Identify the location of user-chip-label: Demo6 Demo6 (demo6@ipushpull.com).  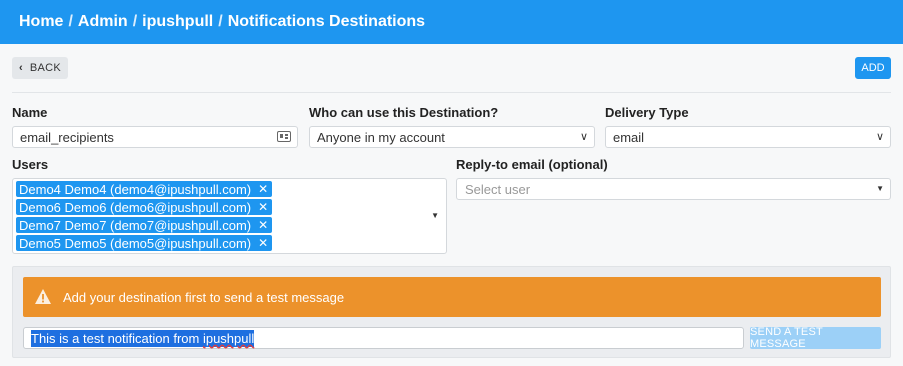
(135, 207).